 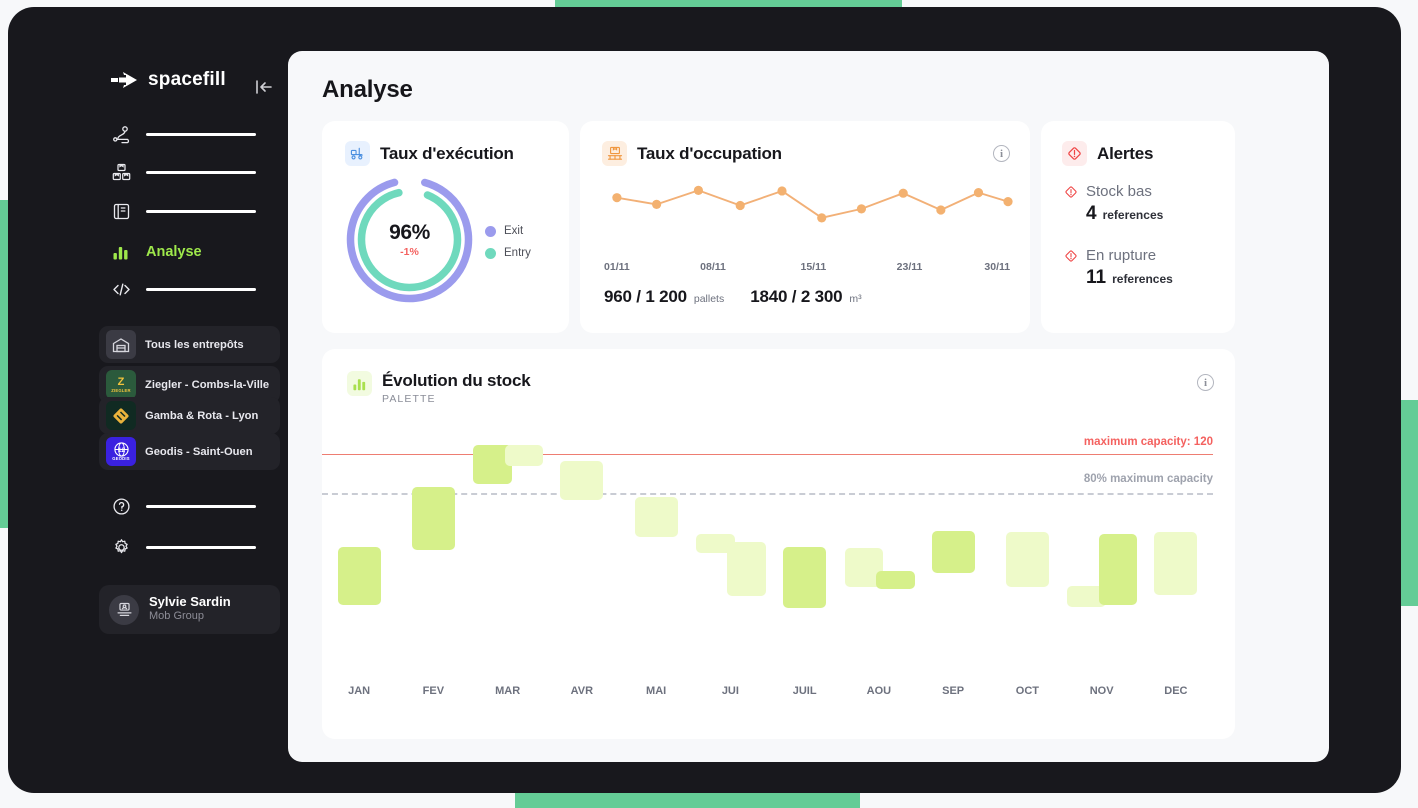 I want to click on geodis-logo-icon: 12 GEODIS, so click(x=121, y=451).